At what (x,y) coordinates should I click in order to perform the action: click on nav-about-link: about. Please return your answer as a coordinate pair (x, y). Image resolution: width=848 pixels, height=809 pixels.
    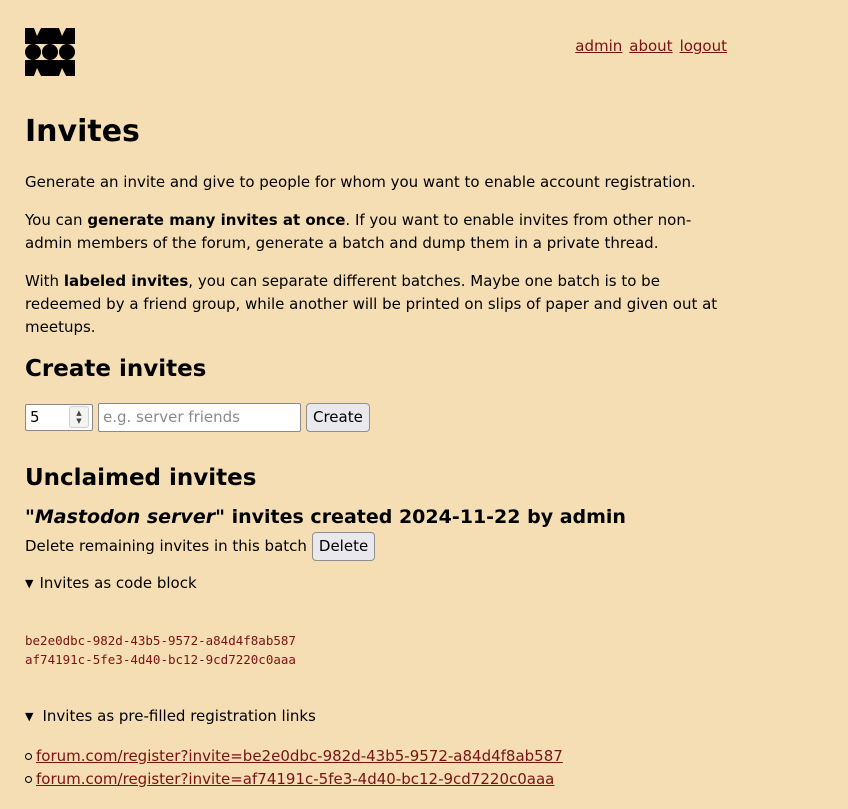
    Looking at the image, I should click on (650, 46).